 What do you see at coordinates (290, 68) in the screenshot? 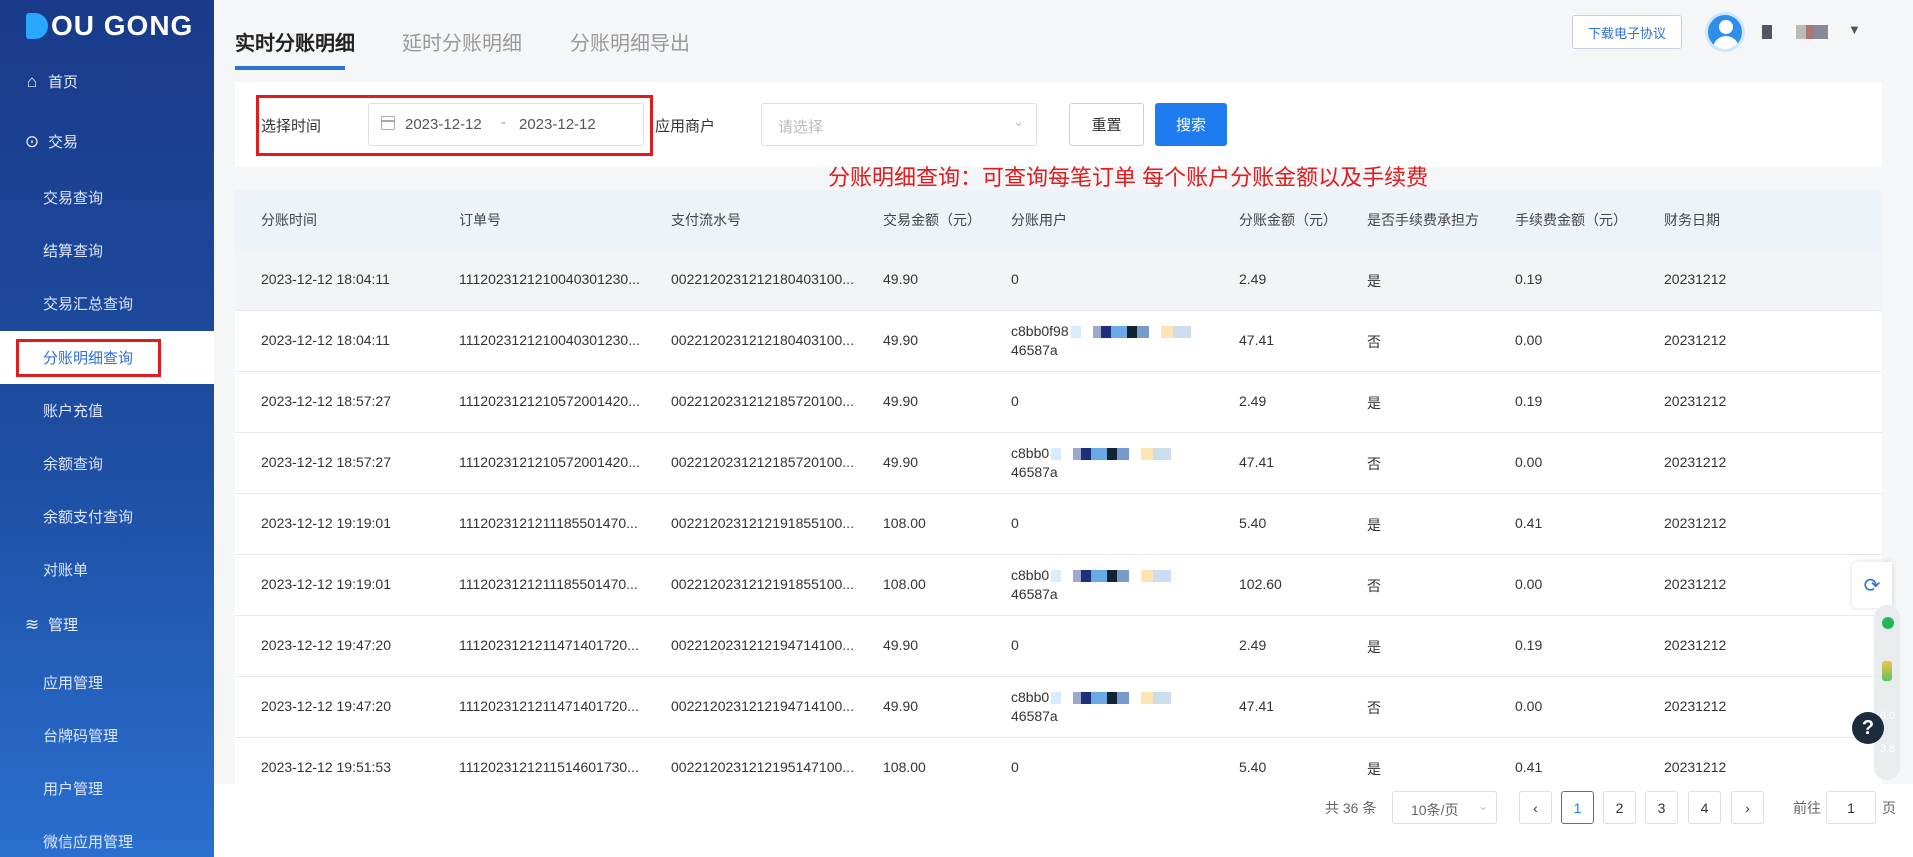
I see `active-tab-underline` at bounding box center [290, 68].